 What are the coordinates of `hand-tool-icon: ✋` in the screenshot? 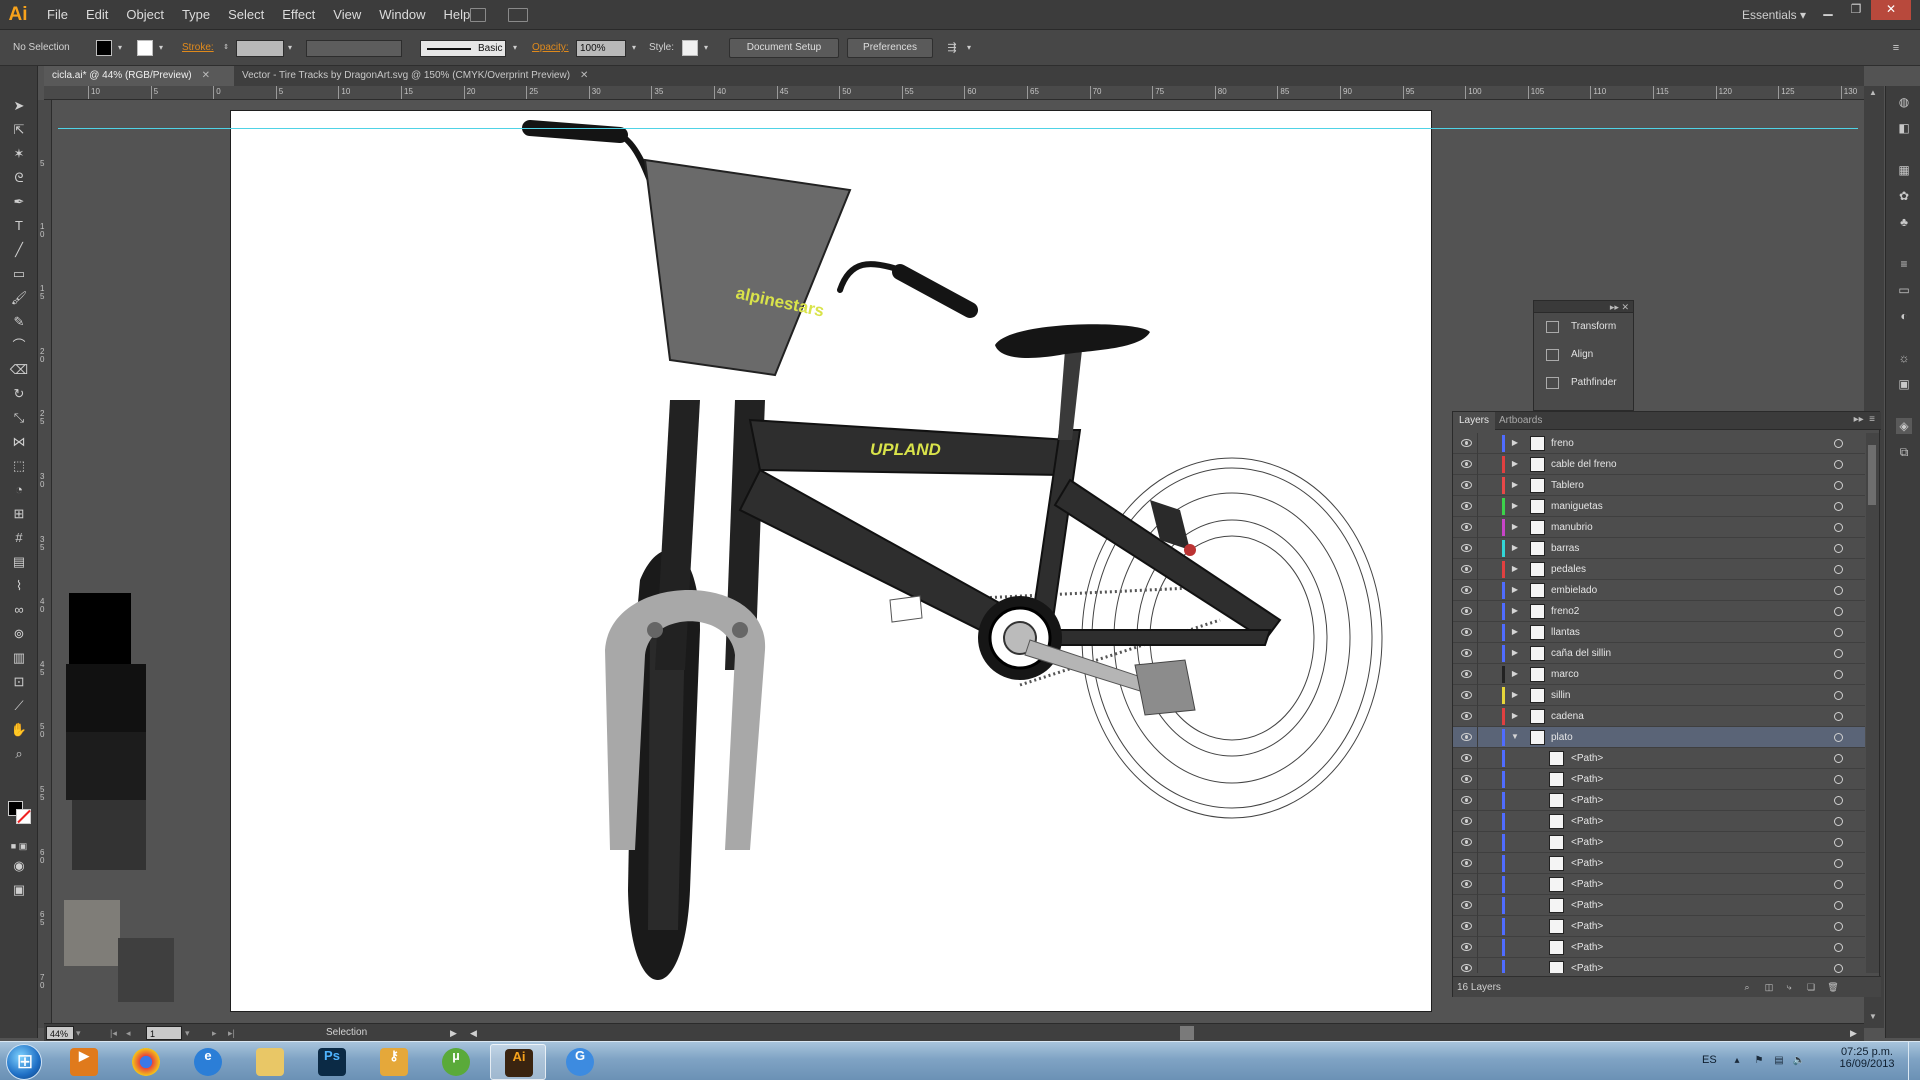 It's located at (19, 730).